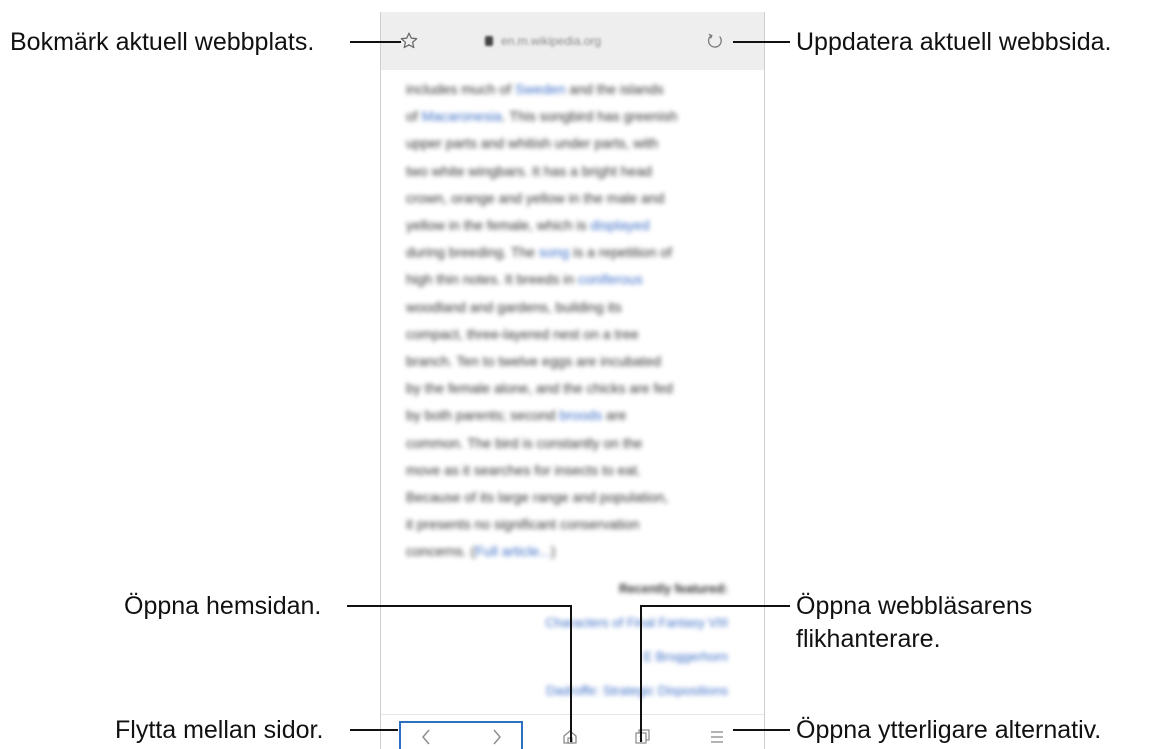  Describe the element at coordinates (219, 730) in the screenshot. I see `callout-navigate: Flytta mellan sidor.` at that location.